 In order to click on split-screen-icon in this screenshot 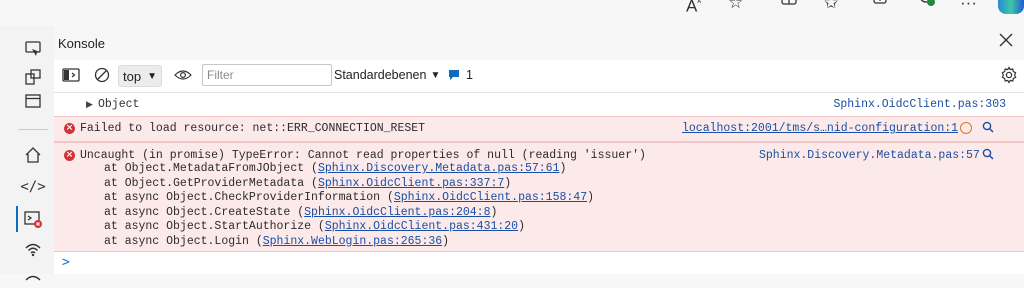, I will do `click(789, 6)`.